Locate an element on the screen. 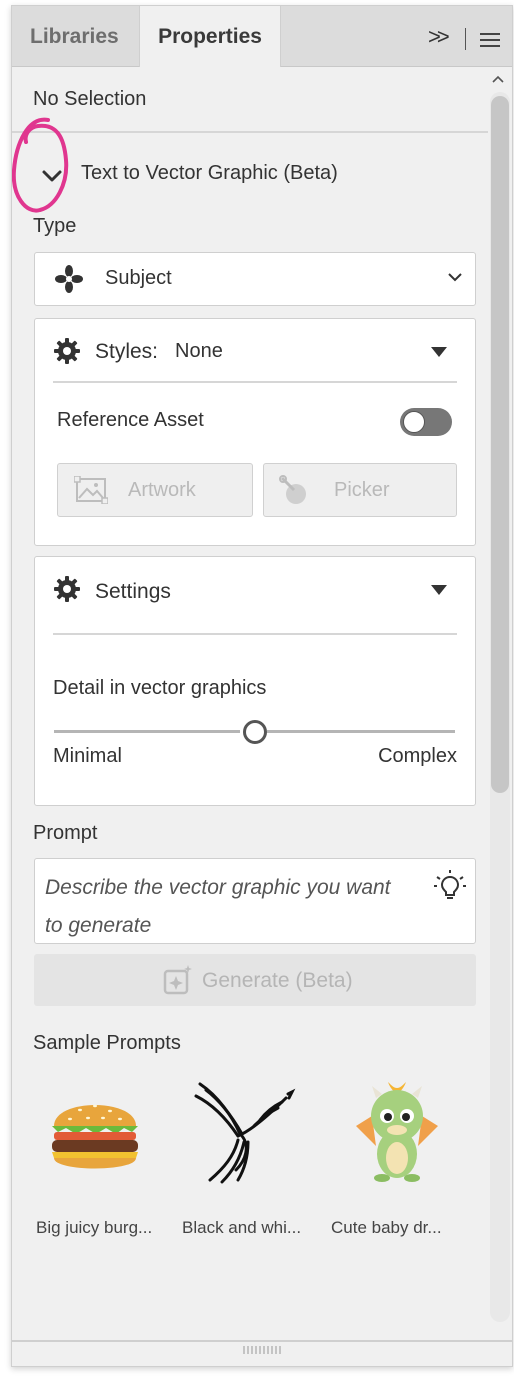  settings-title: Settings is located at coordinates (133, 591).